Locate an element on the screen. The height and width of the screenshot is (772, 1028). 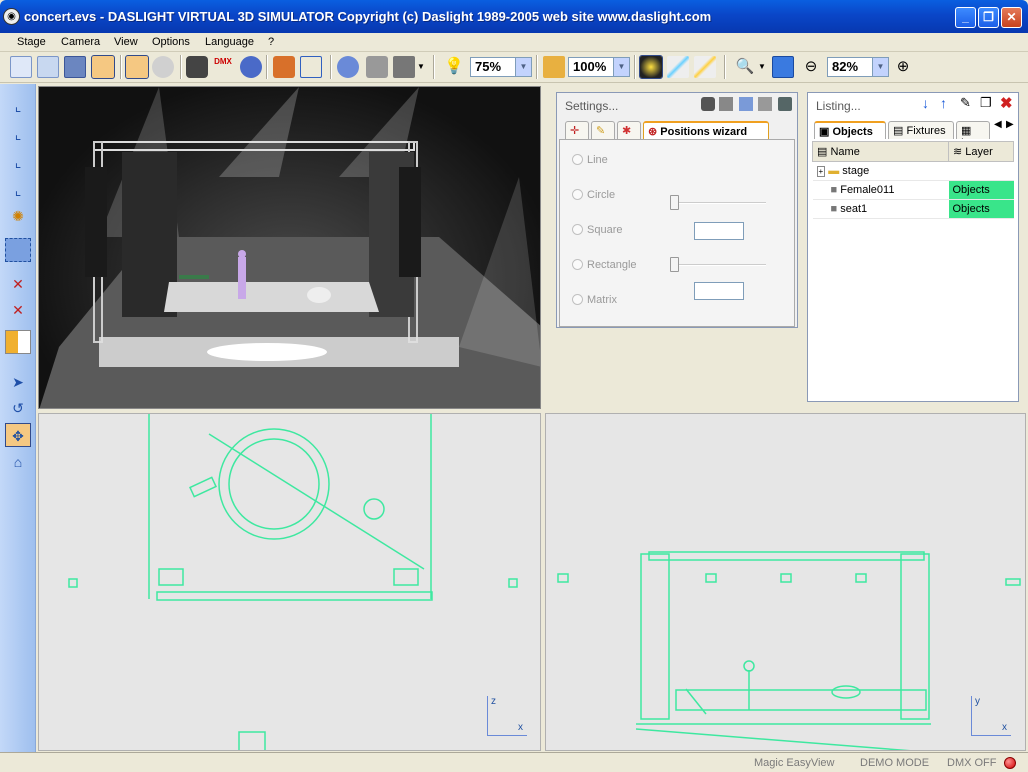
tab-positions-wizard: ⊛ Positions wizard is located at coordinates (706, 130).